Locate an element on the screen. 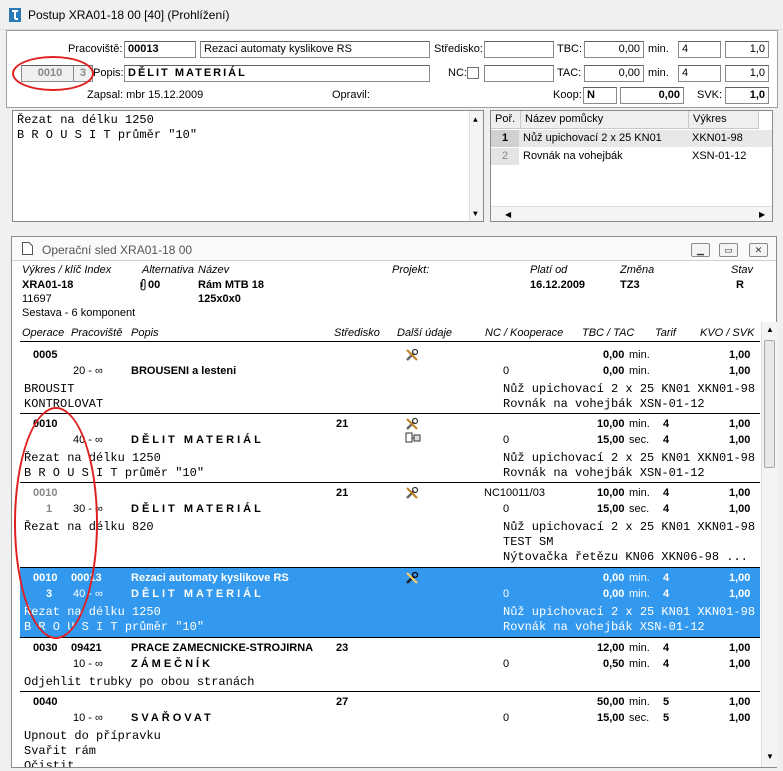 The width and height of the screenshot is (783, 771). minimize-button: ▁ is located at coordinates (700, 250).